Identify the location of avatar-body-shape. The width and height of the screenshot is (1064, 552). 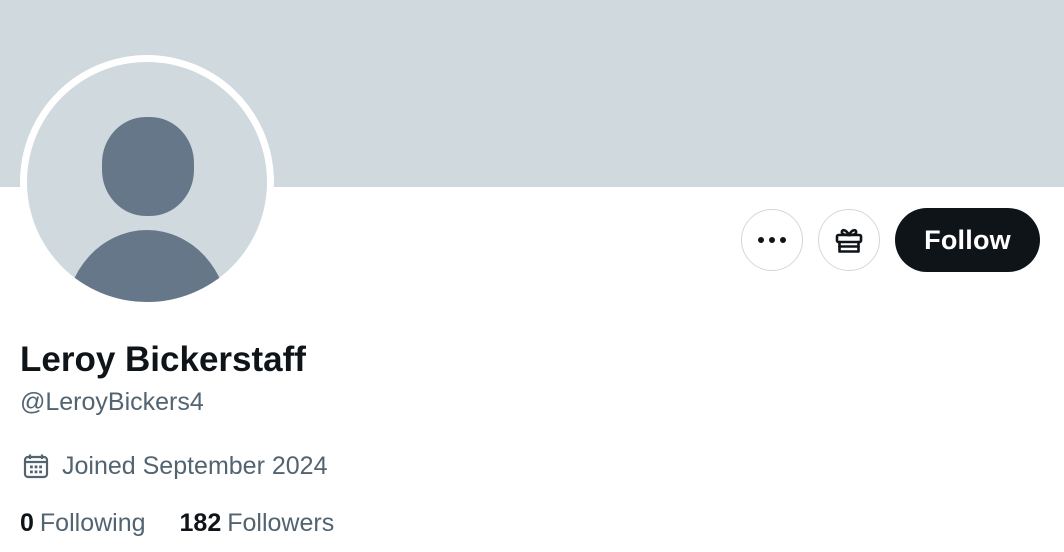
(147, 266).